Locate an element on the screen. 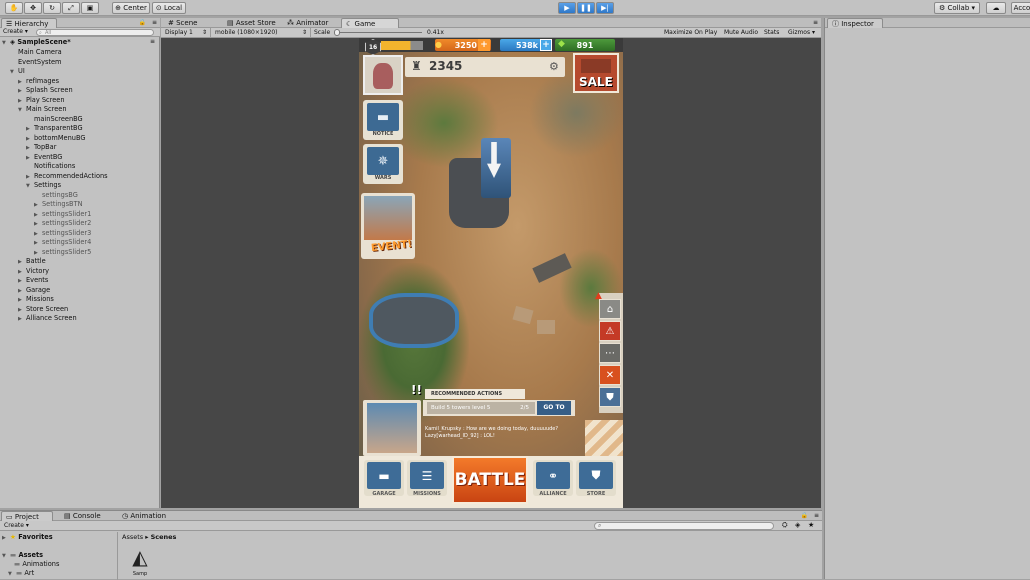 This screenshot has height=580, width=1030. favorite-star-icon: ★ is located at coordinates (811, 525).